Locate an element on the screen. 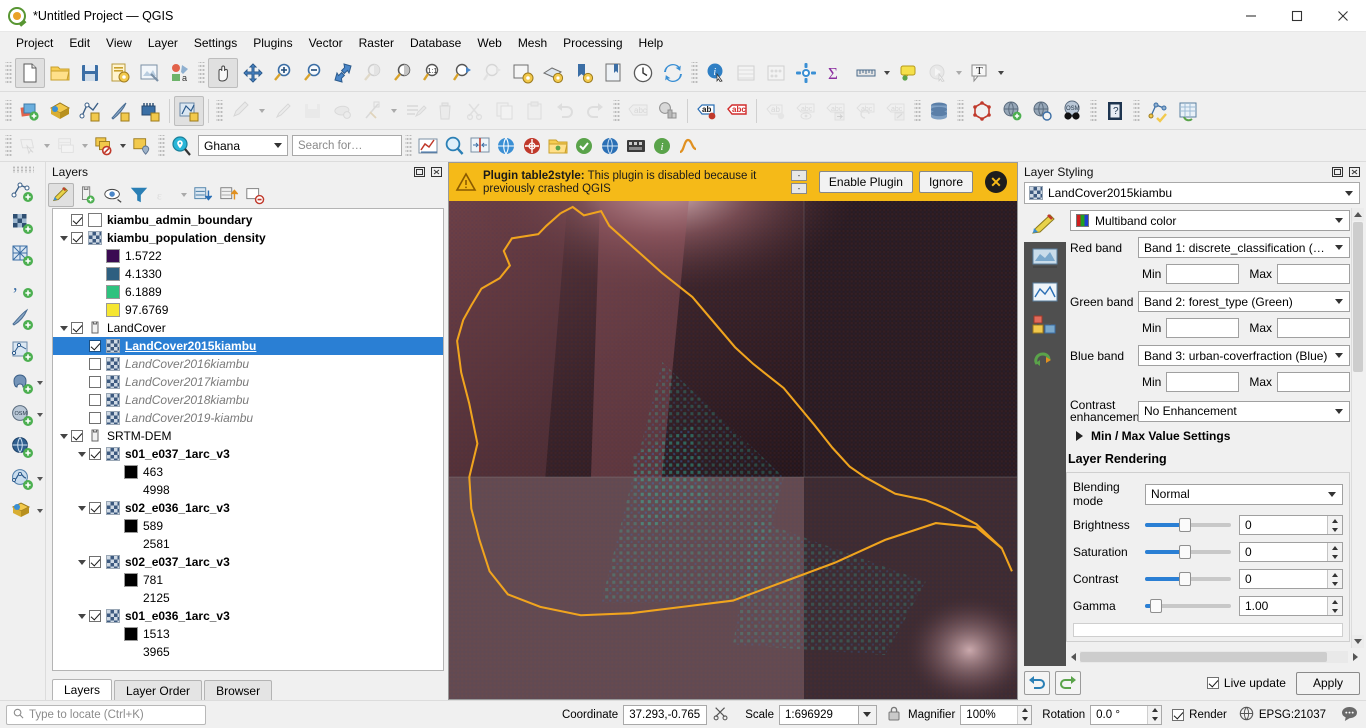 The width and height of the screenshot is (1366, 728). plugin-info-button: i is located at coordinates (662, 146).